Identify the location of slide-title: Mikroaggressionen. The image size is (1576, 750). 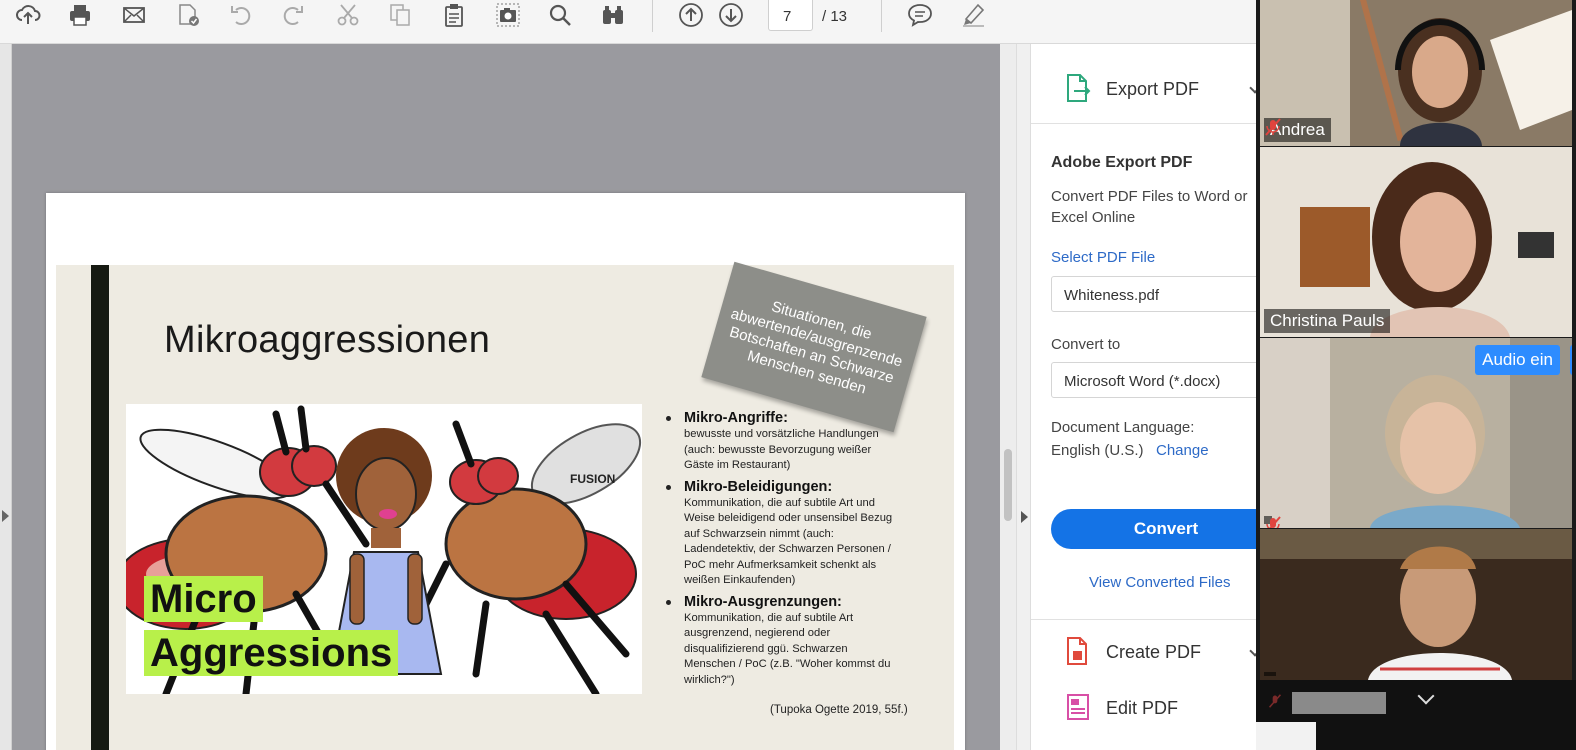
(327, 340).